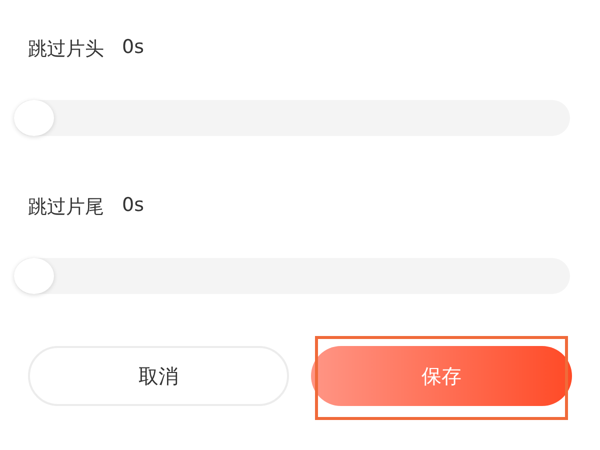 This screenshot has width=600, height=450. What do you see at coordinates (66, 49) in the screenshot?
I see `setting-label: 跳过片头` at bounding box center [66, 49].